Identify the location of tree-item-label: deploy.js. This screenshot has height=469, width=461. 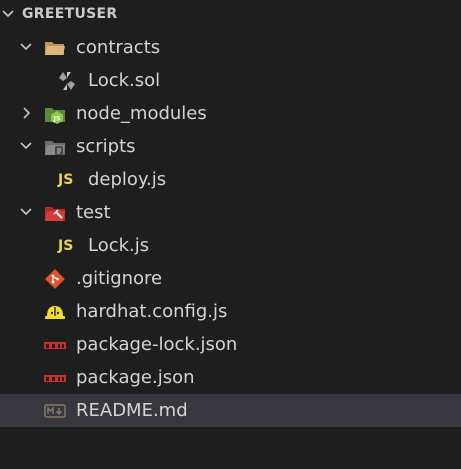
(127, 179).